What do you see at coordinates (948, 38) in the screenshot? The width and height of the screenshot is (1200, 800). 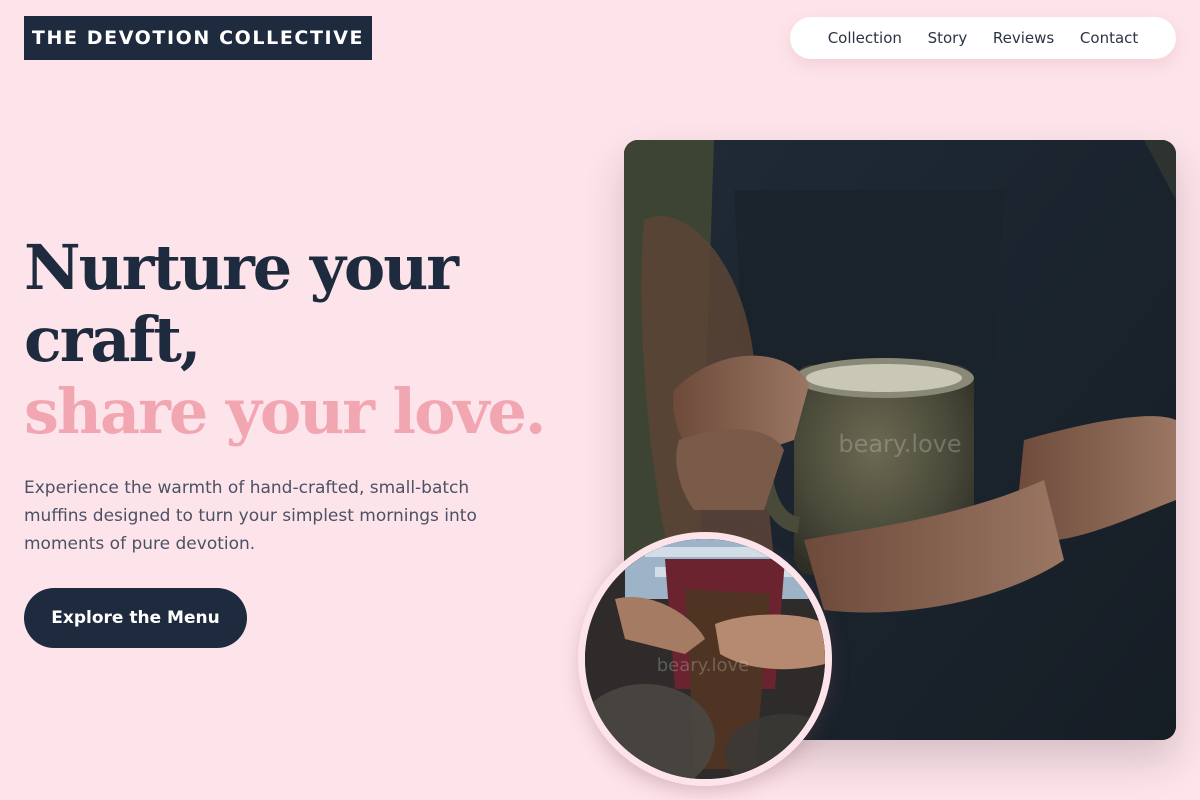 I see `nav-link-story: Story` at bounding box center [948, 38].